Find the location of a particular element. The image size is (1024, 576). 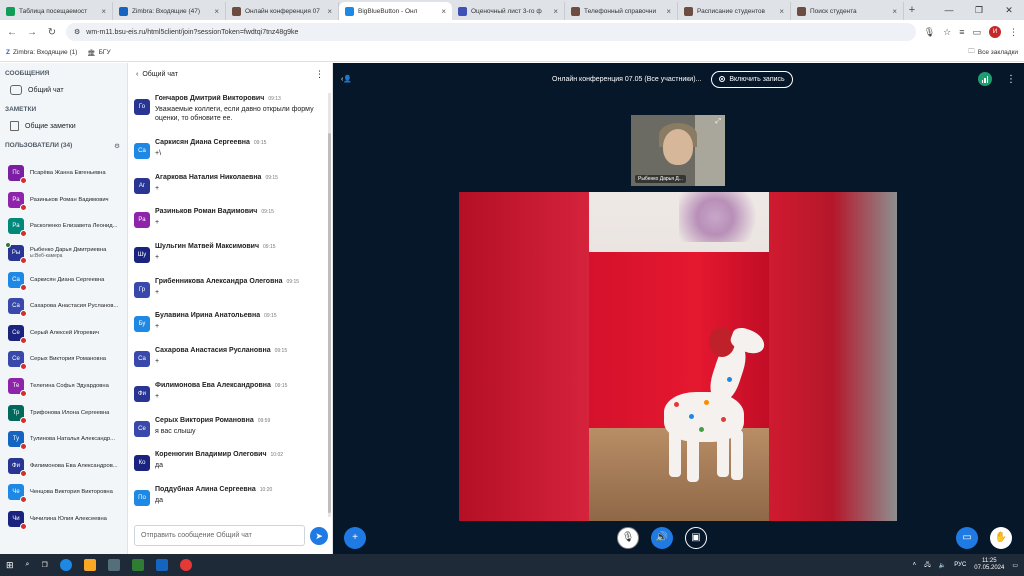

forward-icon: → is located at coordinates (32, 32).